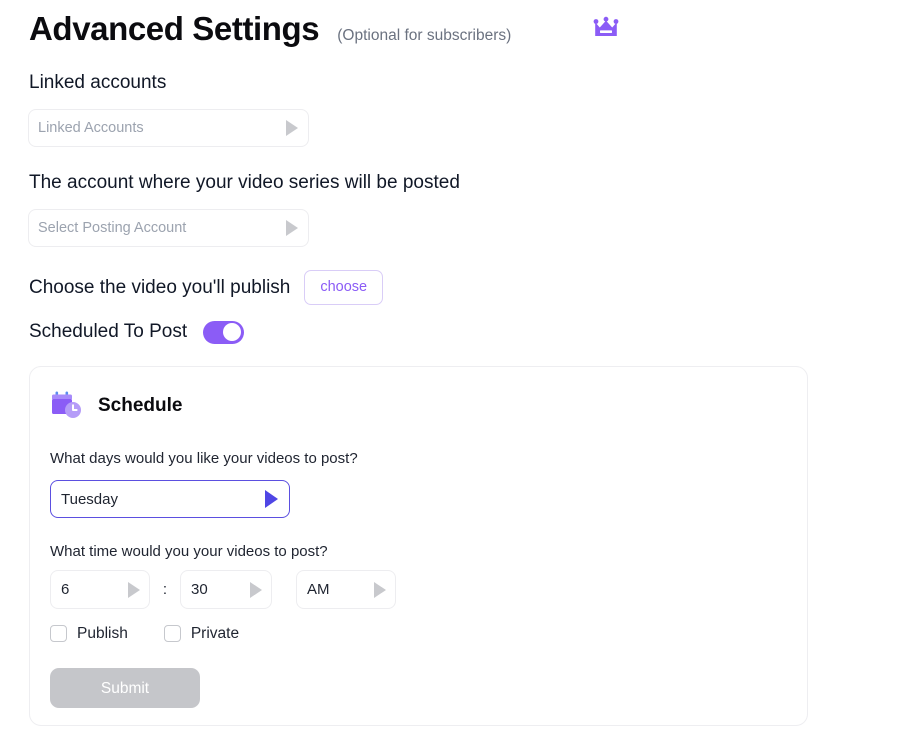 Image resolution: width=900 pixels, height=750 pixels. Describe the element at coordinates (215, 633) in the screenshot. I see `private-checkbox-label: Private` at that location.